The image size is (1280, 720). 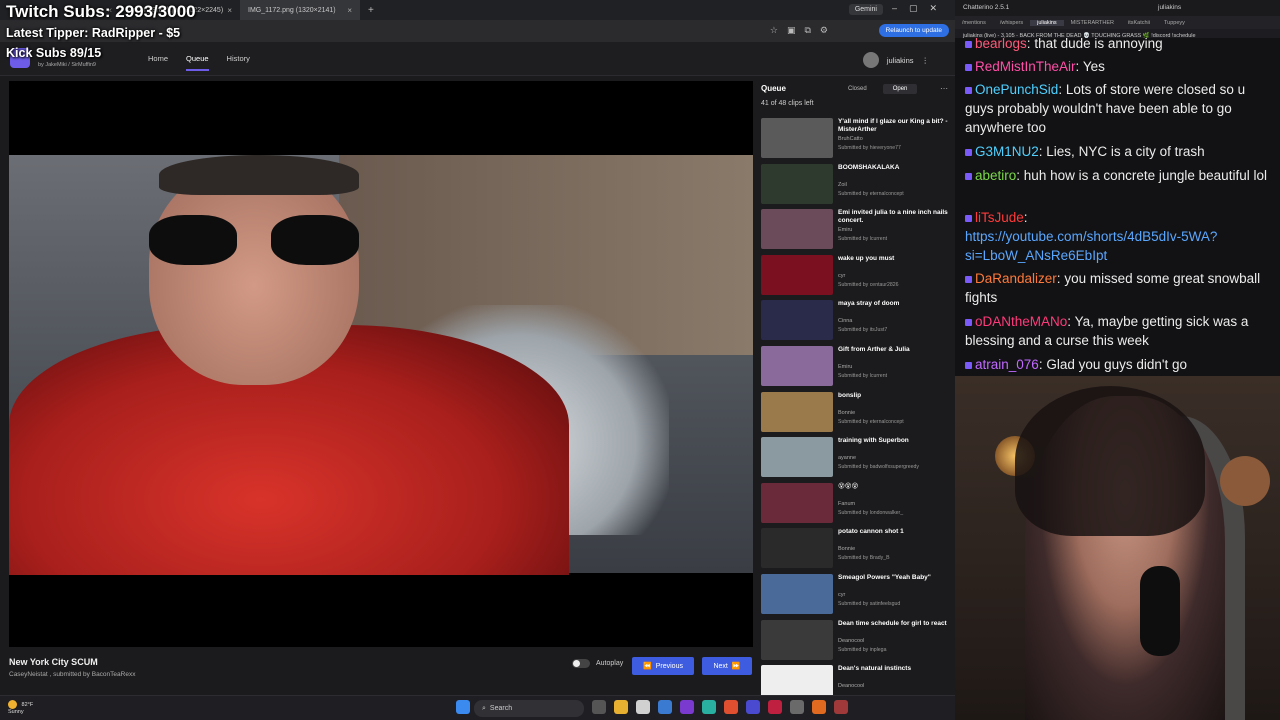 What do you see at coordinates (926, 60) in the screenshot?
I see `more-icon: ⋮` at bounding box center [926, 60].